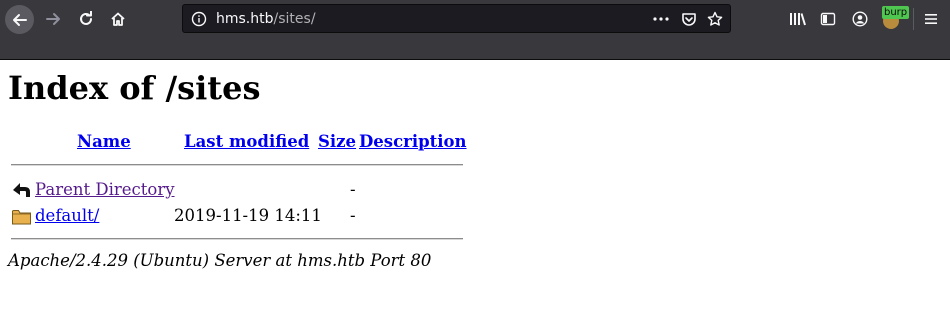  I want to click on list-item-modified: 2019-11-19 14:11, so click(248, 215).